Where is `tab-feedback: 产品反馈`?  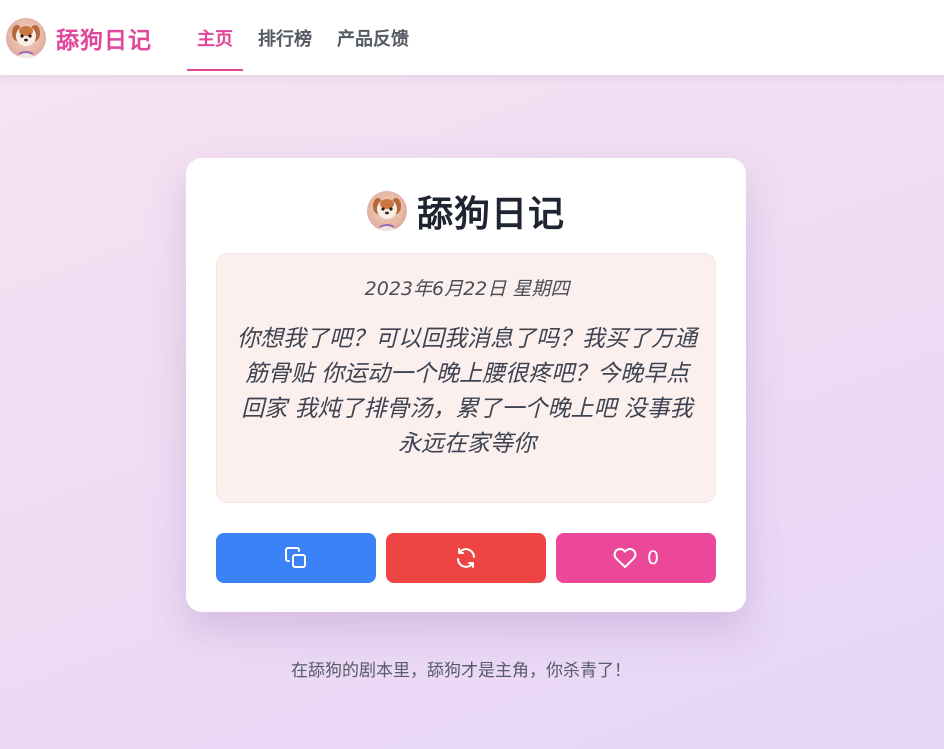 tab-feedback: 产品反馈 is located at coordinates (373, 37).